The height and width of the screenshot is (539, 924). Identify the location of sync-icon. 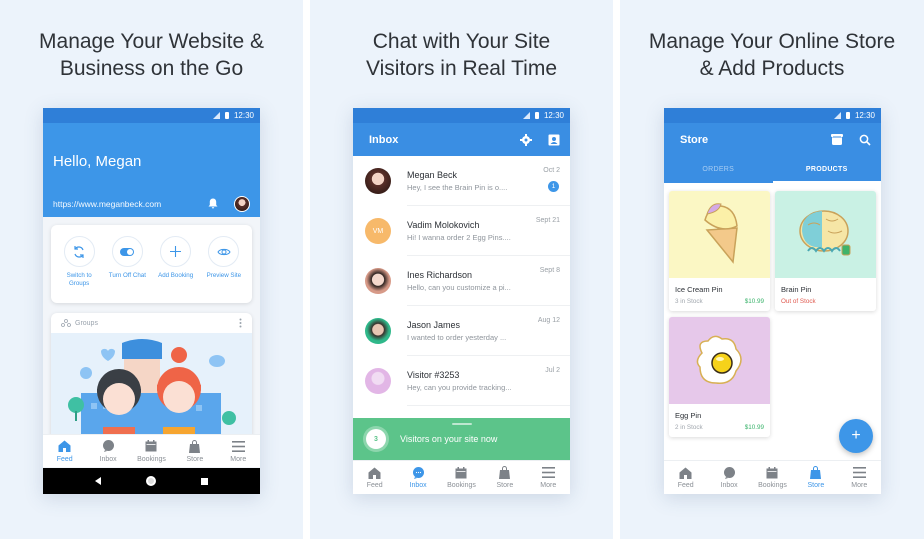
(79, 251).